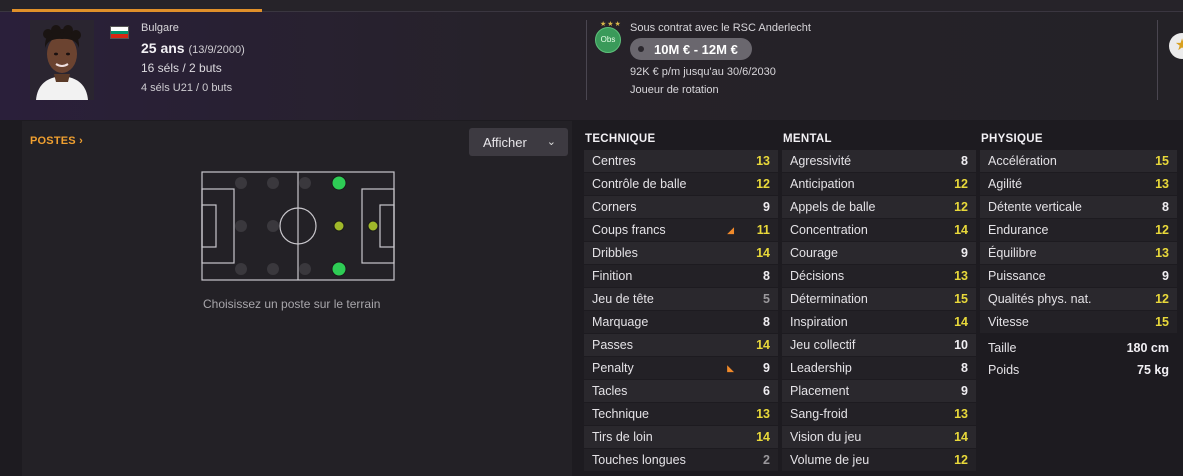  What do you see at coordinates (339, 269) in the screenshot?
I see `position-natural-amr` at bounding box center [339, 269].